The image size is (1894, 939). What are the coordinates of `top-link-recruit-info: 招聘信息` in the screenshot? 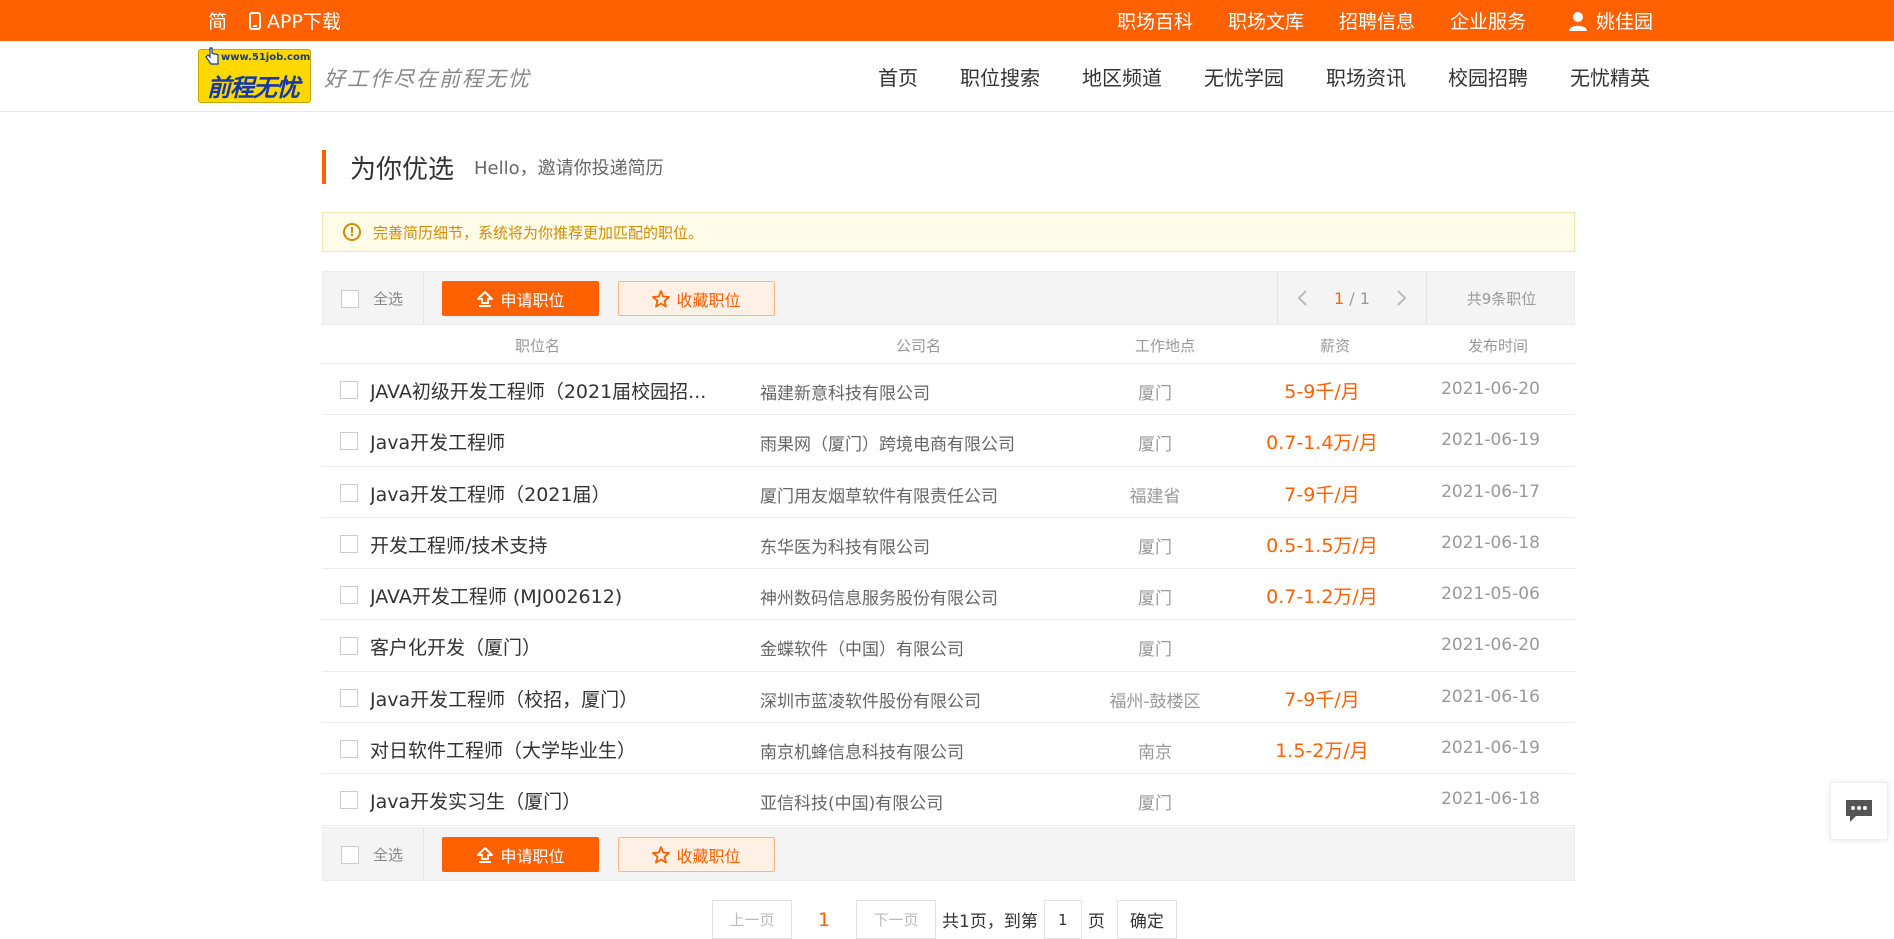 It's located at (1377, 20).